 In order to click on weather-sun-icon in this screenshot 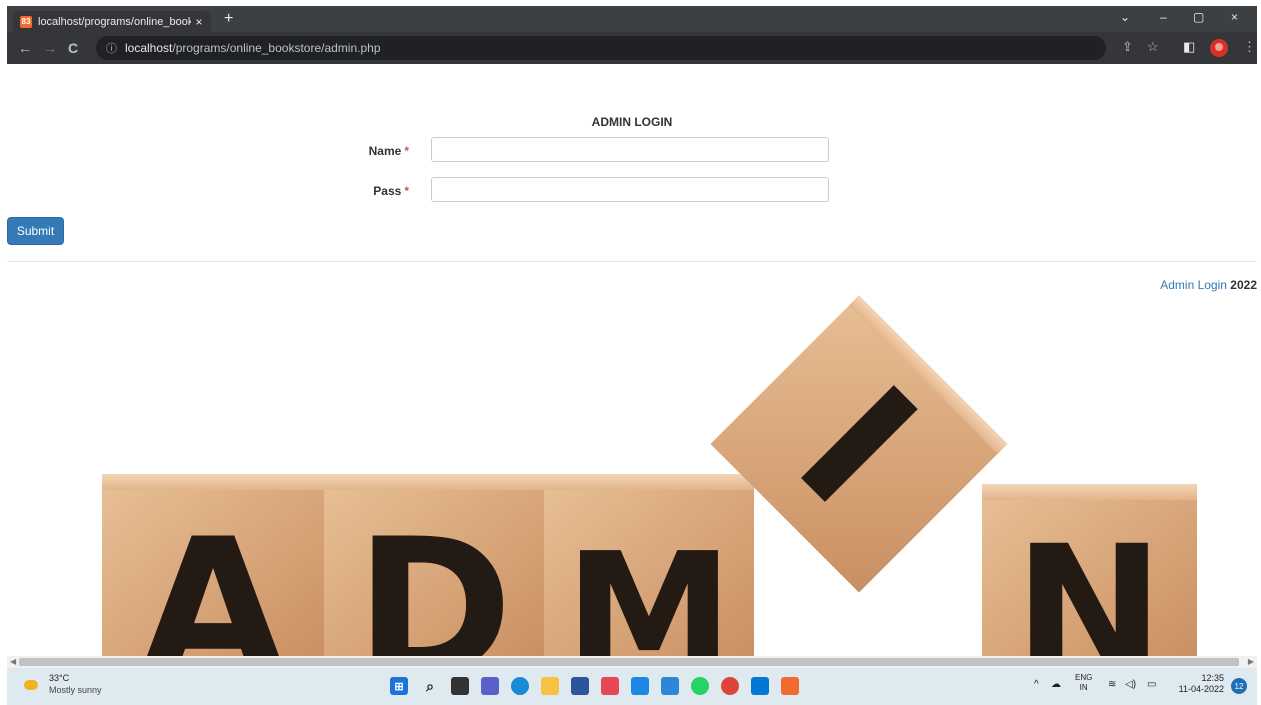, I will do `click(31, 685)`.